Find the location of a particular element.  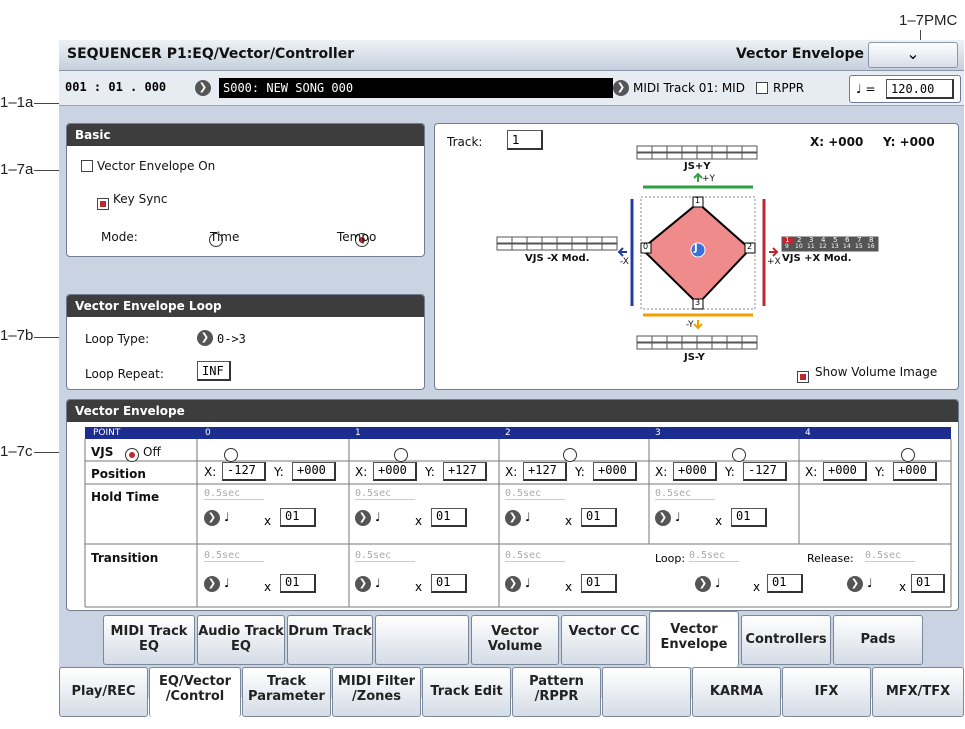

hold-time-3-arrow-icon: ❯ is located at coordinates (663, 518).